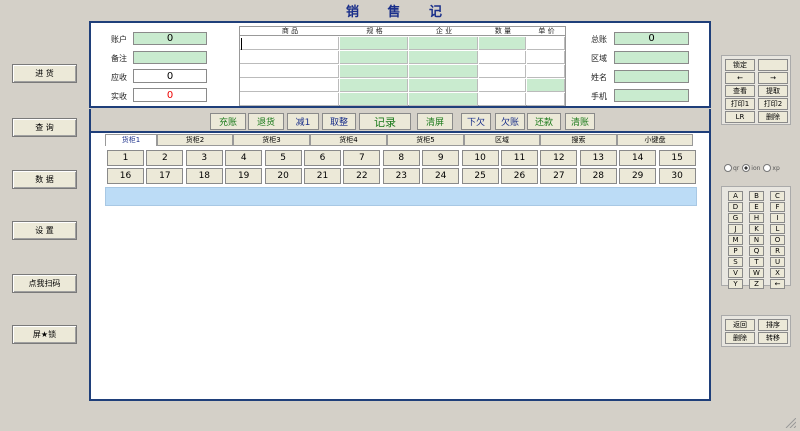 This screenshot has width=800, height=431. Describe the element at coordinates (777, 229) in the screenshot. I see `key-l: L` at that location.